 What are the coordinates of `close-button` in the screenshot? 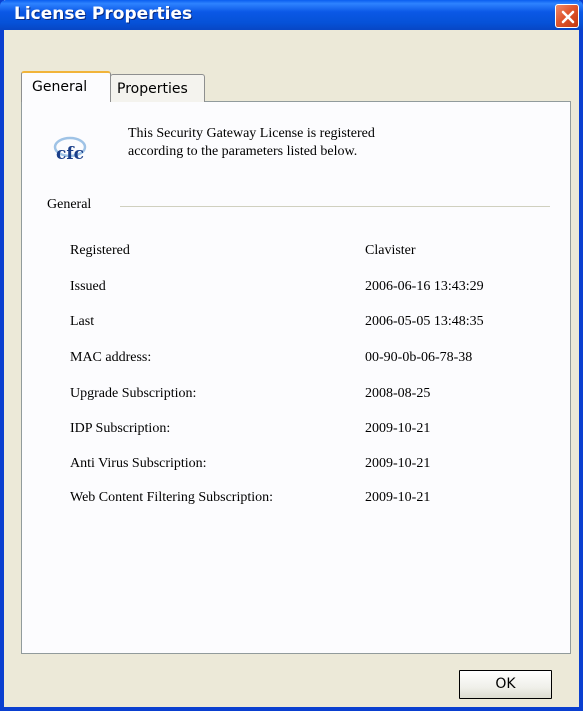 It's located at (567, 16).